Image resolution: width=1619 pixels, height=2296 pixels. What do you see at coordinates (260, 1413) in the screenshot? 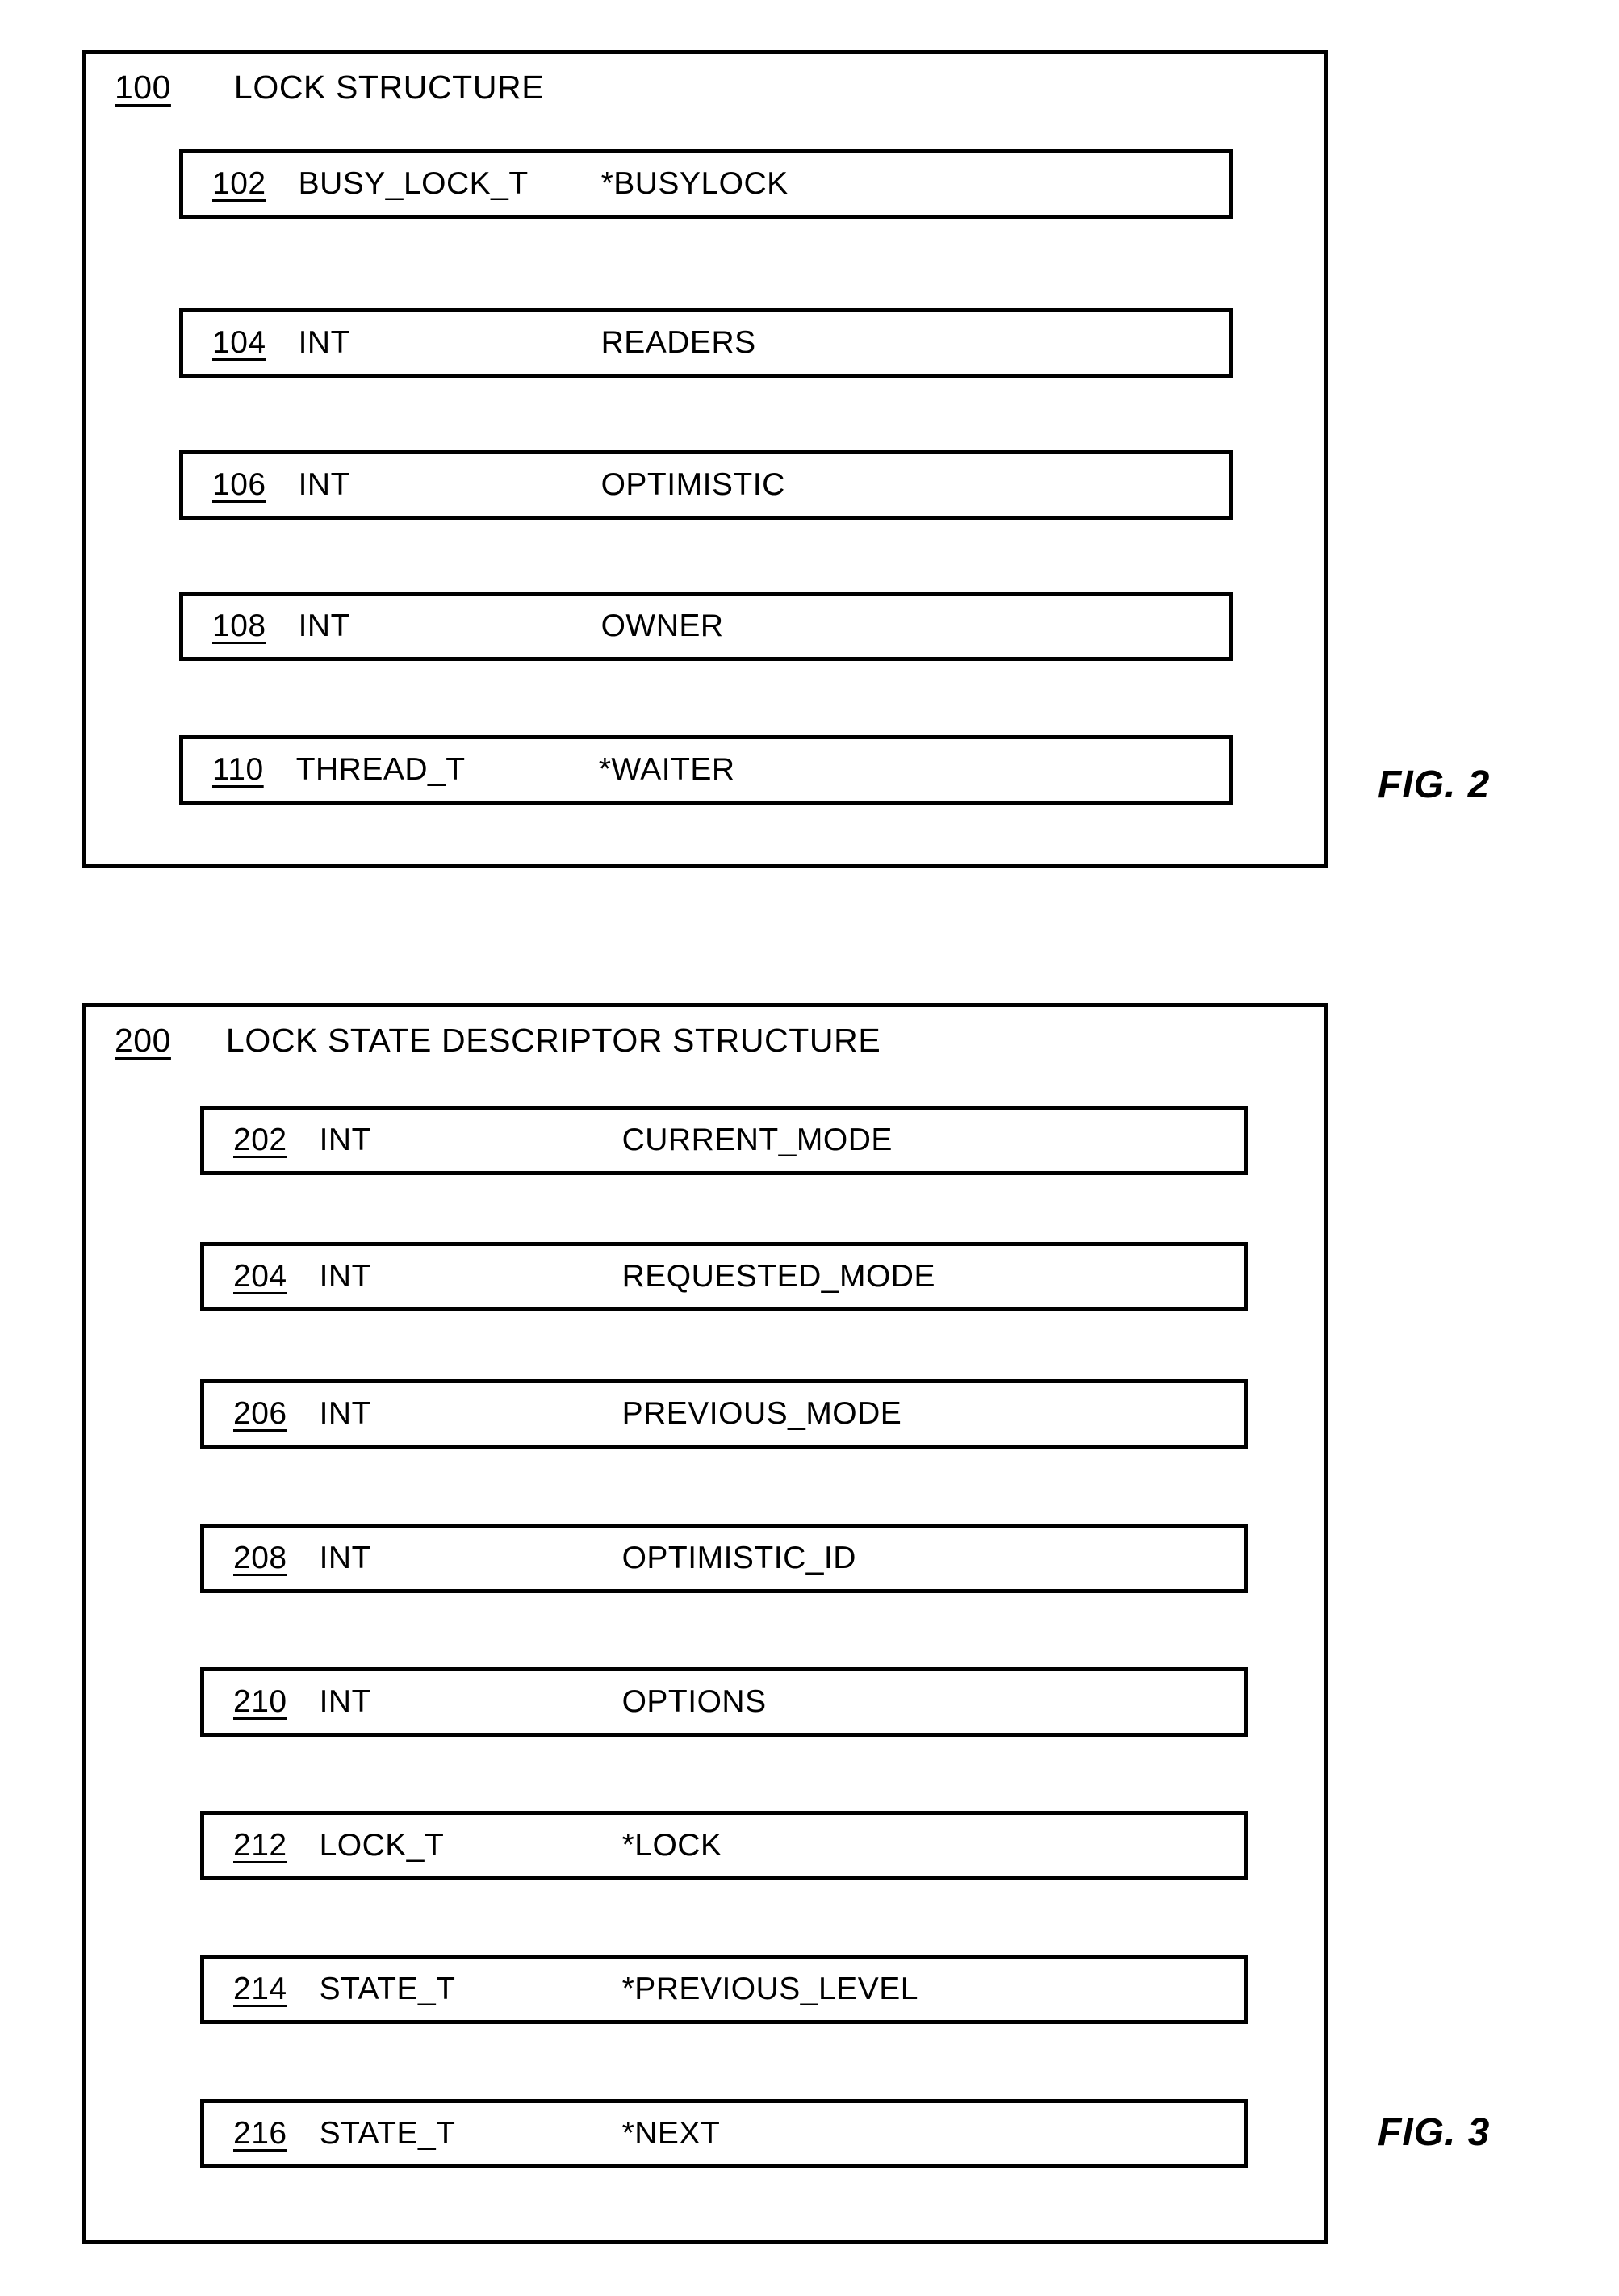
I see `field-ref-numeral: 206` at bounding box center [260, 1413].